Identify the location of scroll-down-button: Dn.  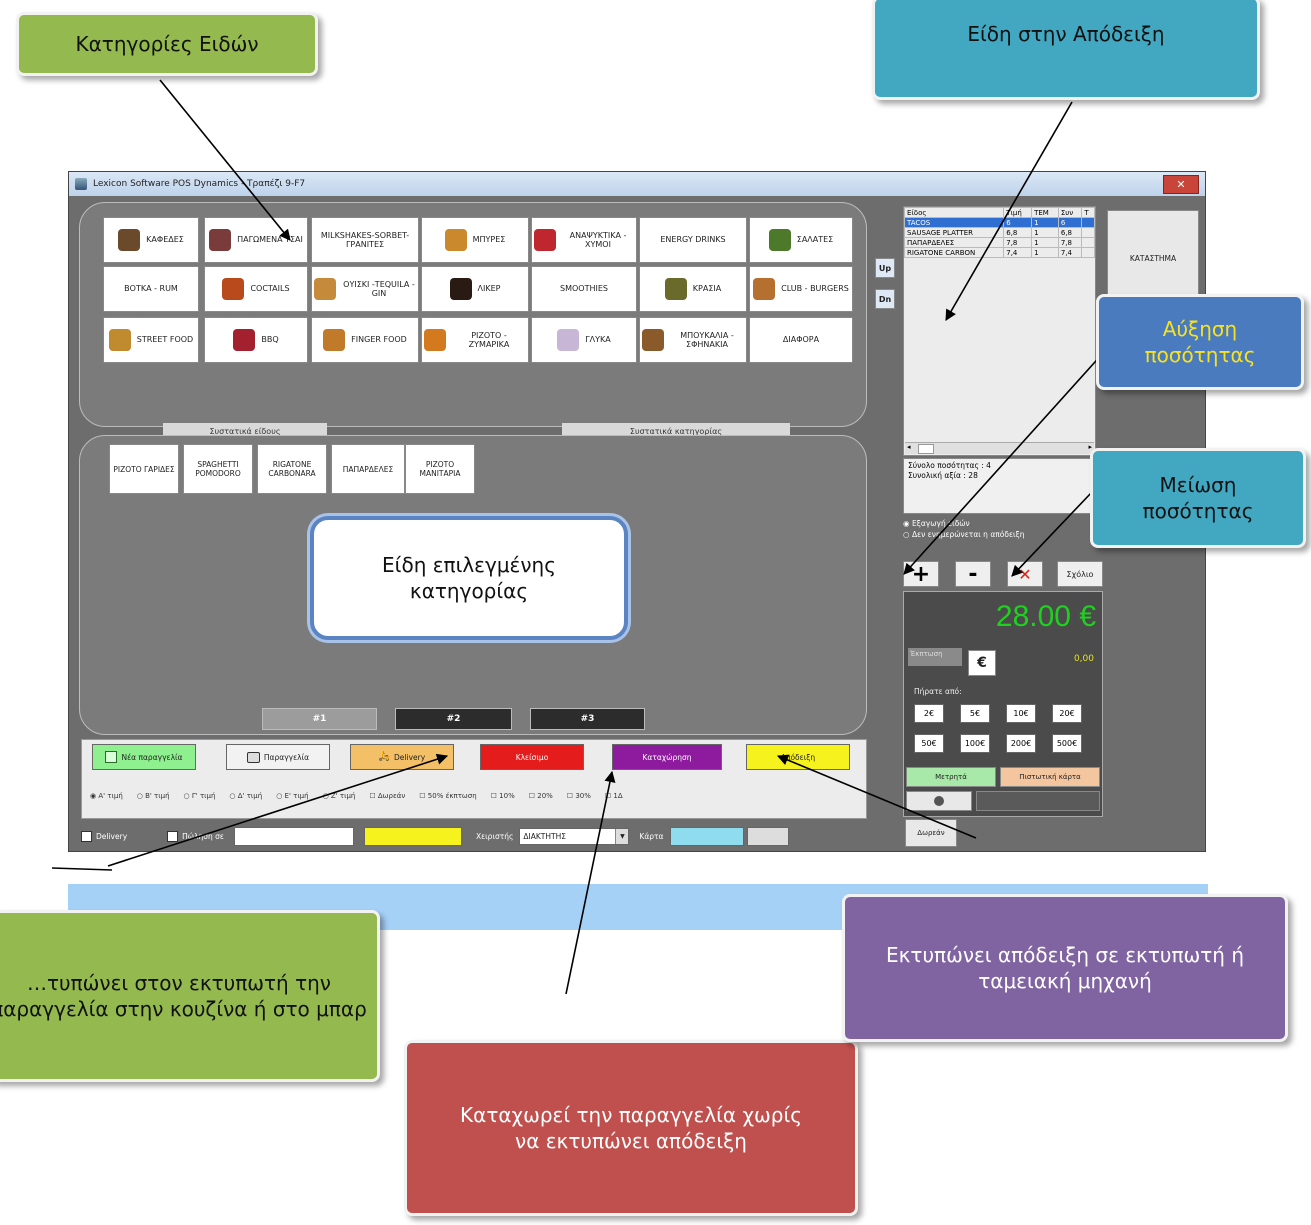
(885, 299).